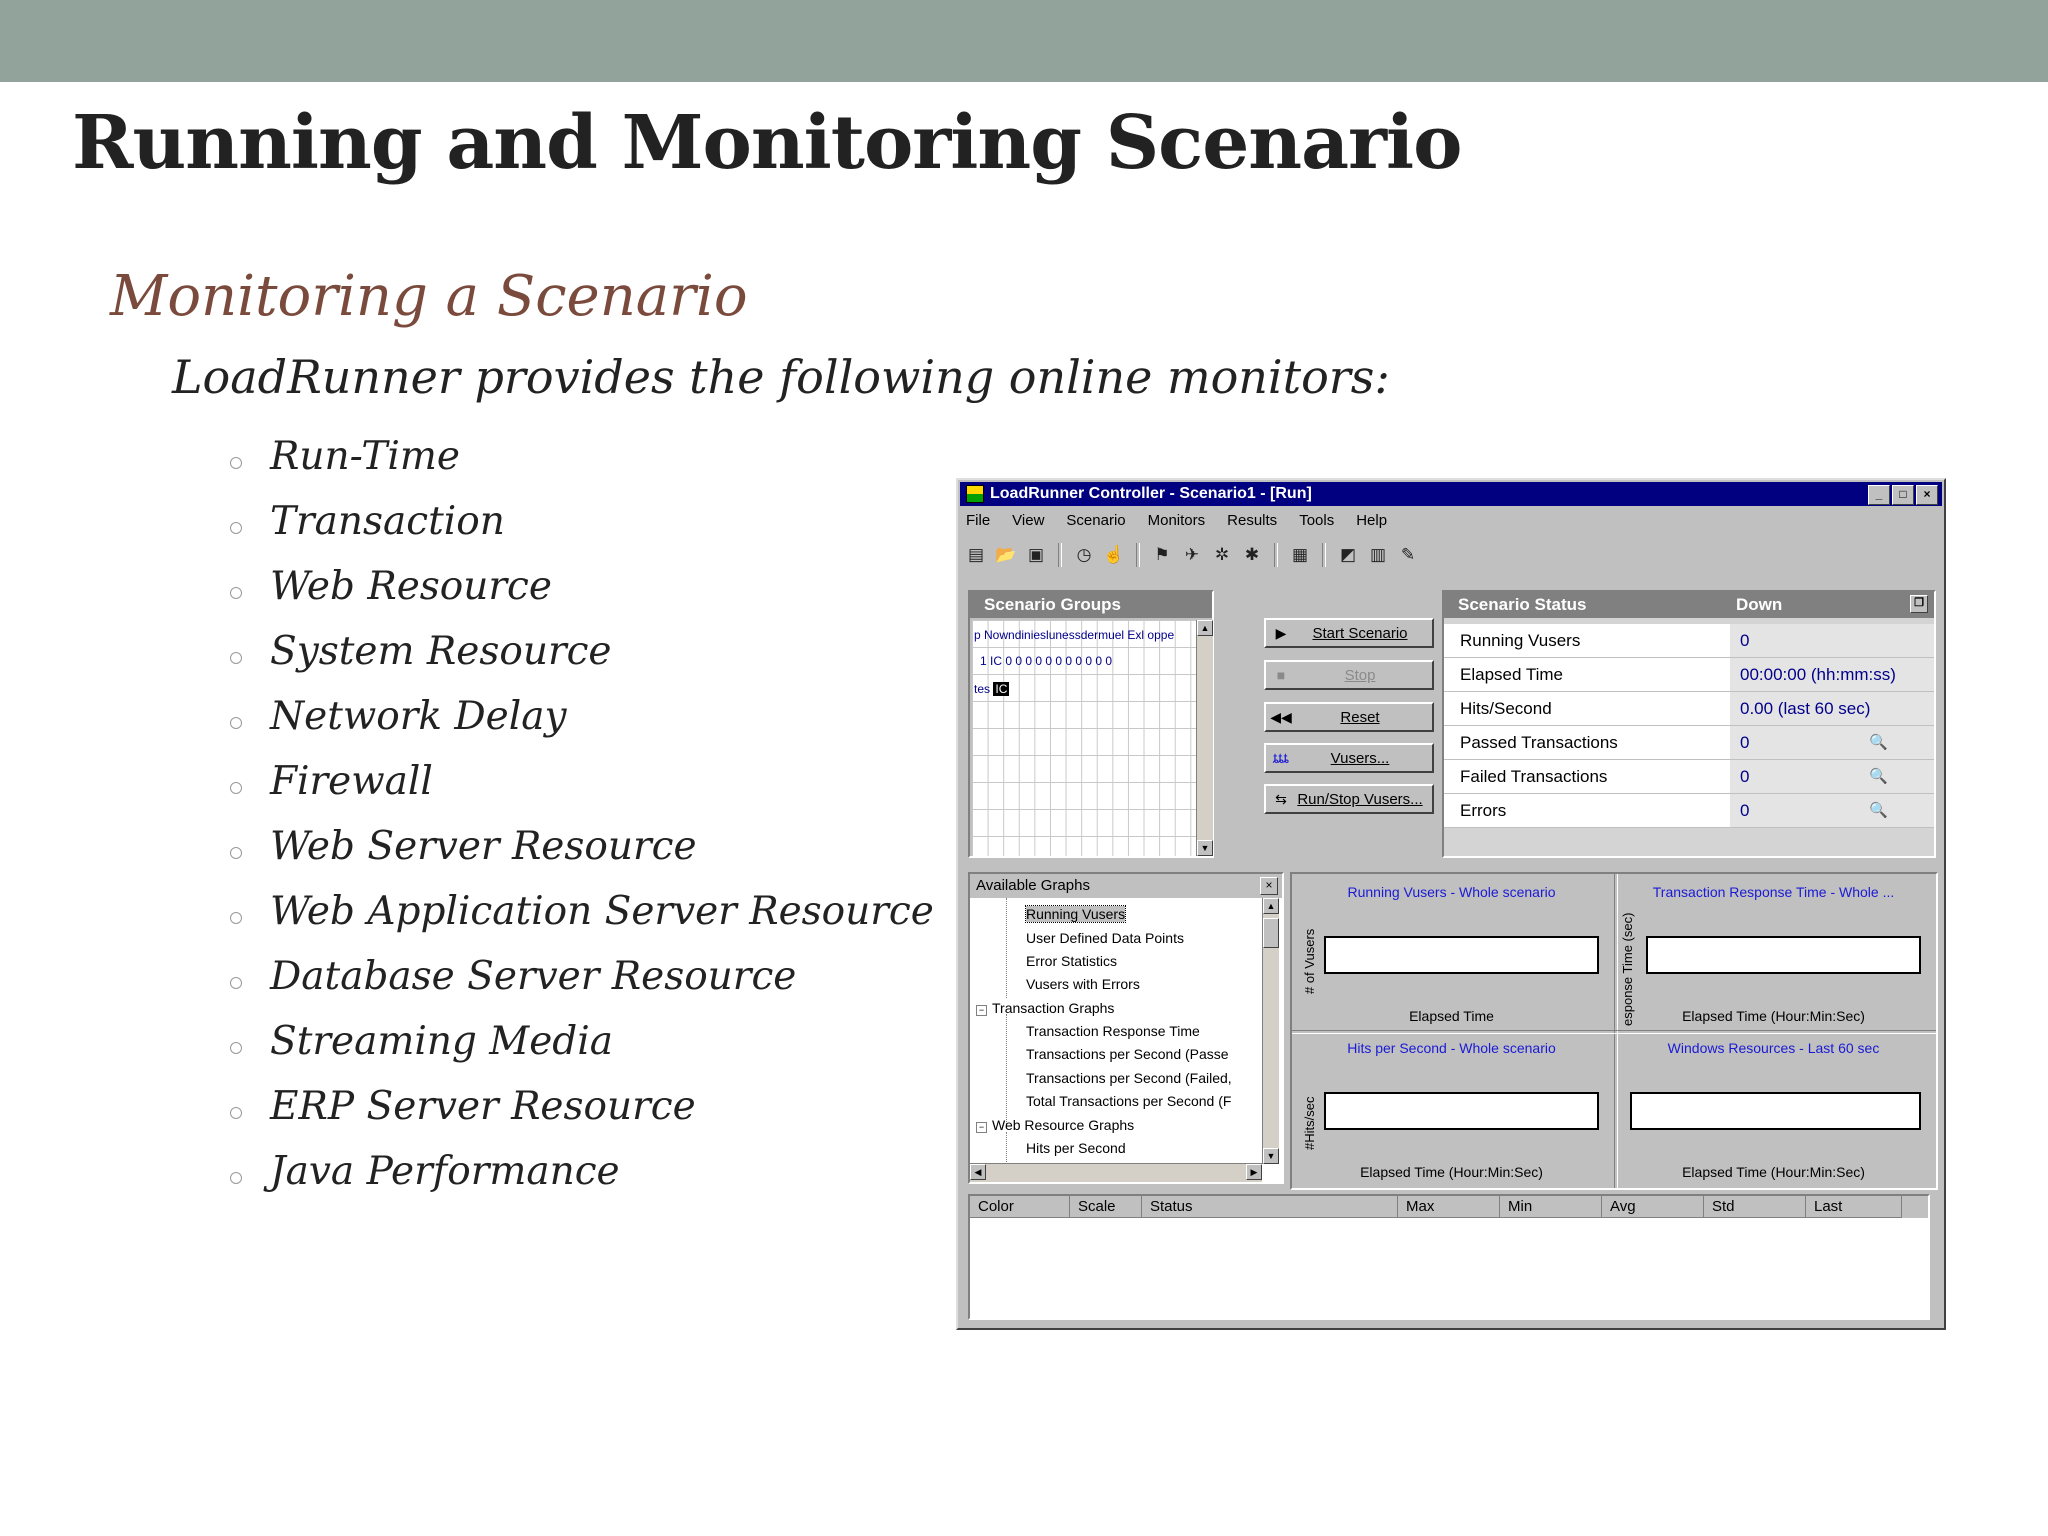  Describe the element at coordinates (1006, 948) in the screenshot. I see `tree-connector` at that location.